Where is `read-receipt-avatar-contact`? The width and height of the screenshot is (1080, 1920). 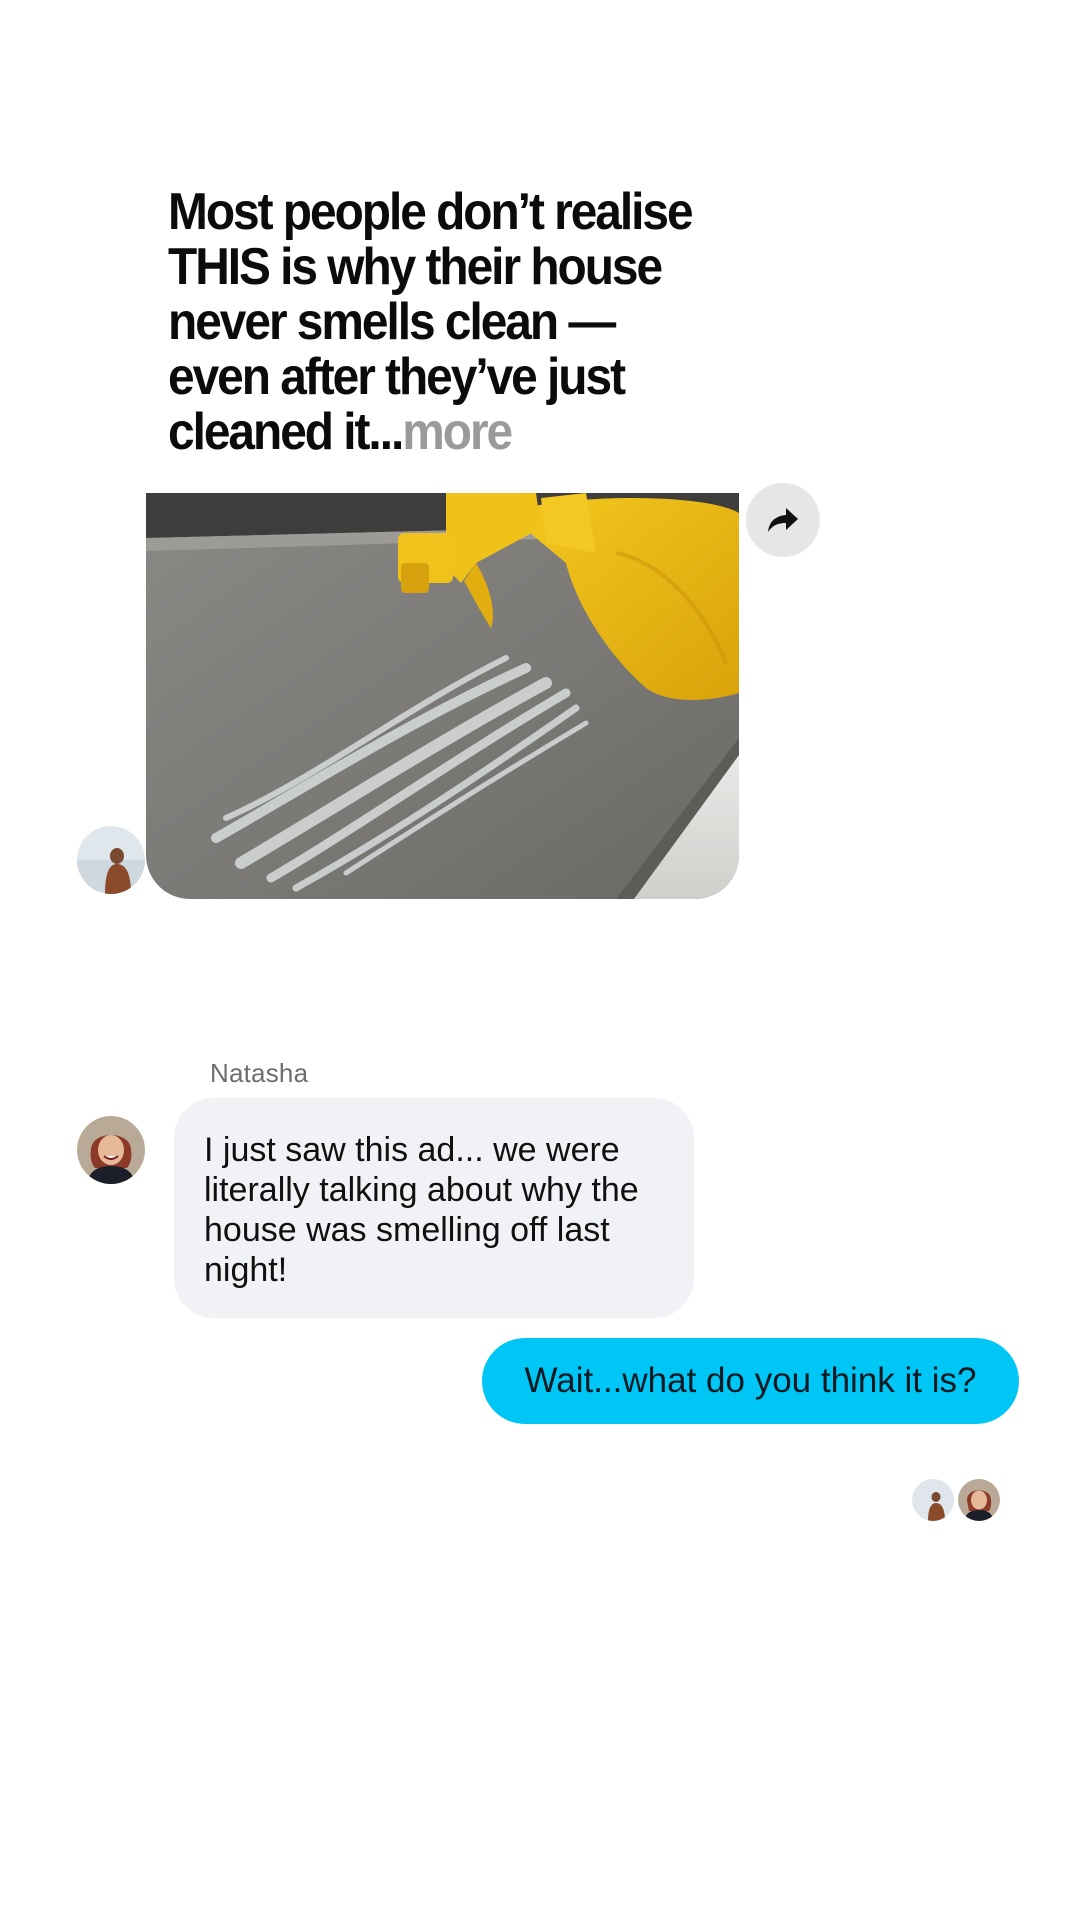
read-receipt-avatar-contact is located at coordinates (933, 1500).